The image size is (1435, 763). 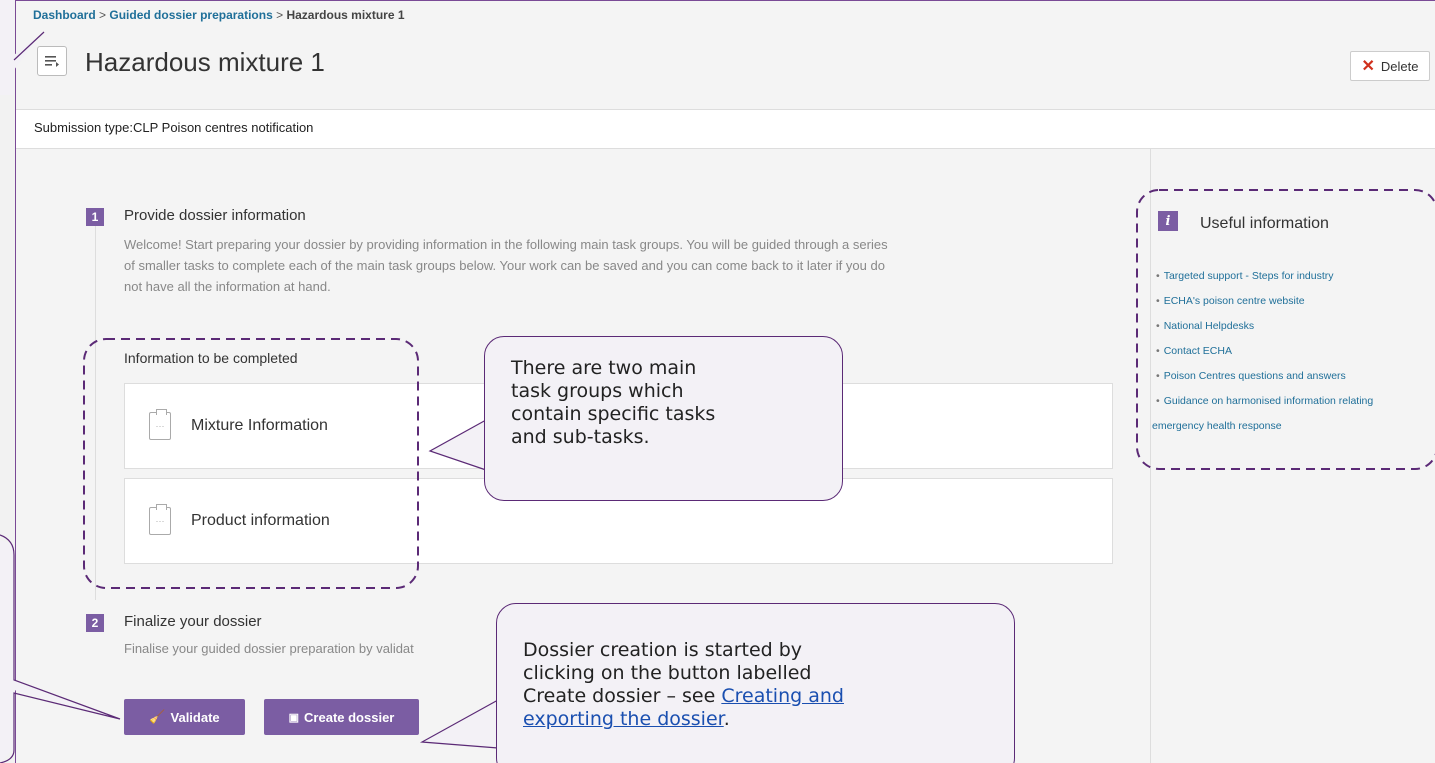 I want to click on callout-text-suffix: ., so click(x=726, y=719).